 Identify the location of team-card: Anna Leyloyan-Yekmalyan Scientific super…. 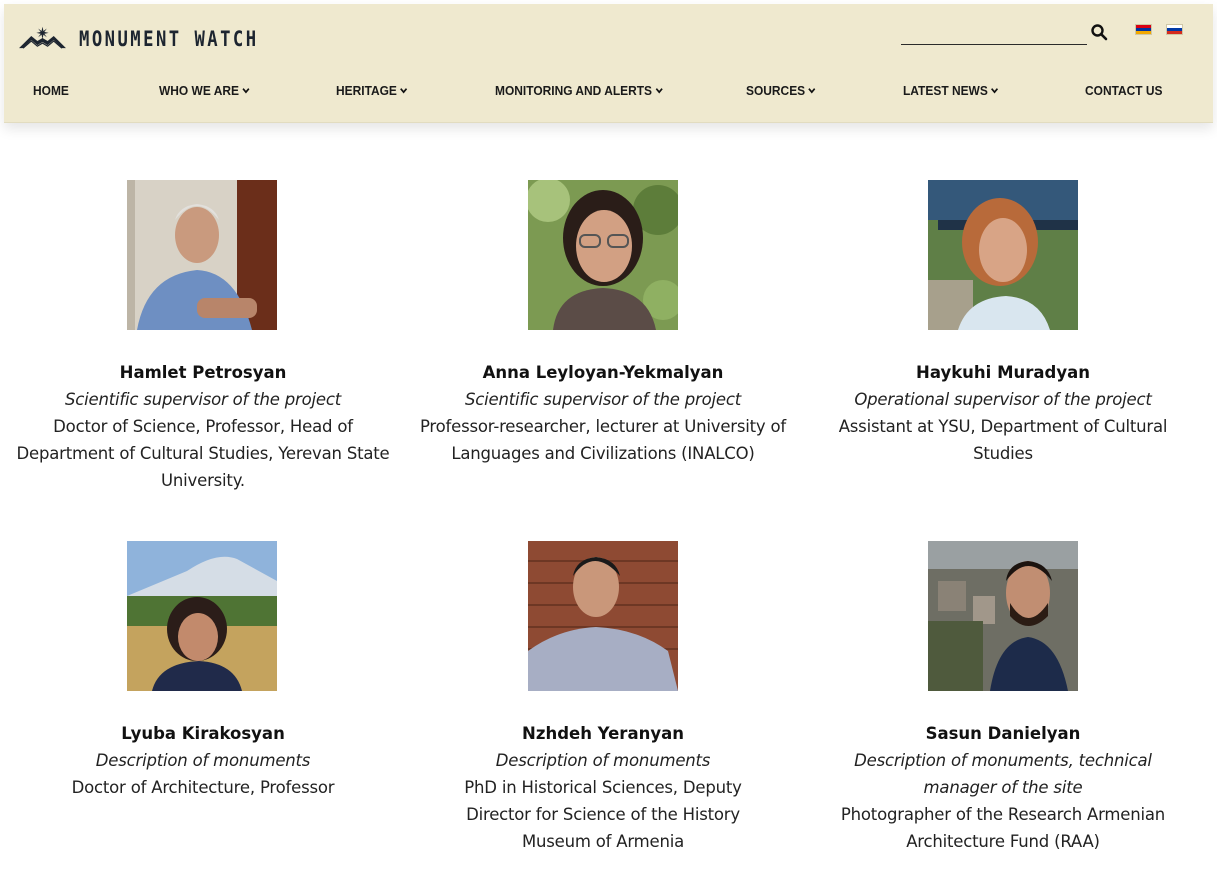
(603, 413).